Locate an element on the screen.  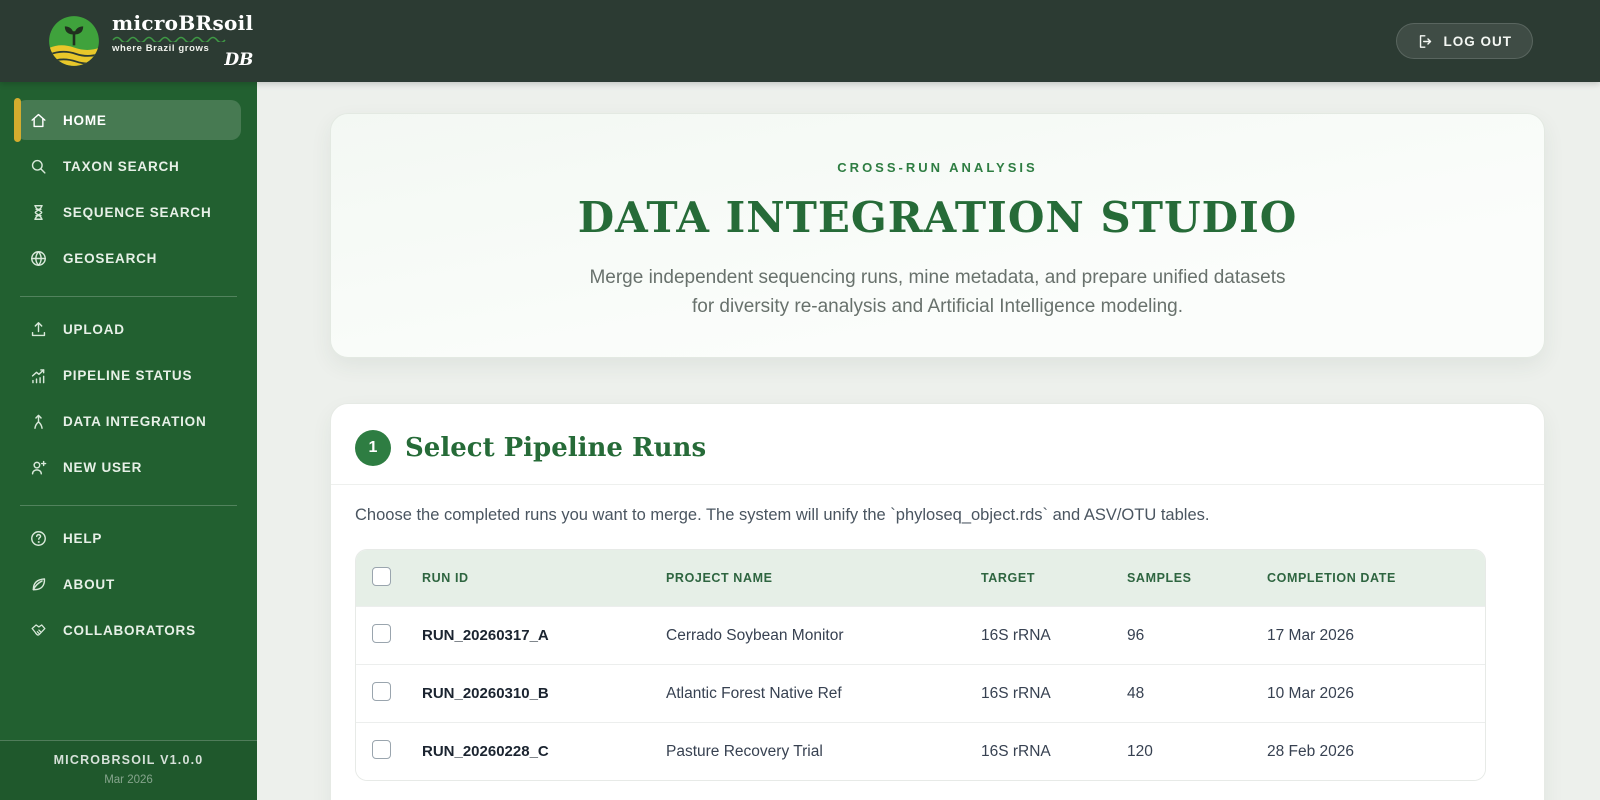
sidebar-item-sequence-search: SEQUENCE SEARCH is located at coordinates (128, 212).